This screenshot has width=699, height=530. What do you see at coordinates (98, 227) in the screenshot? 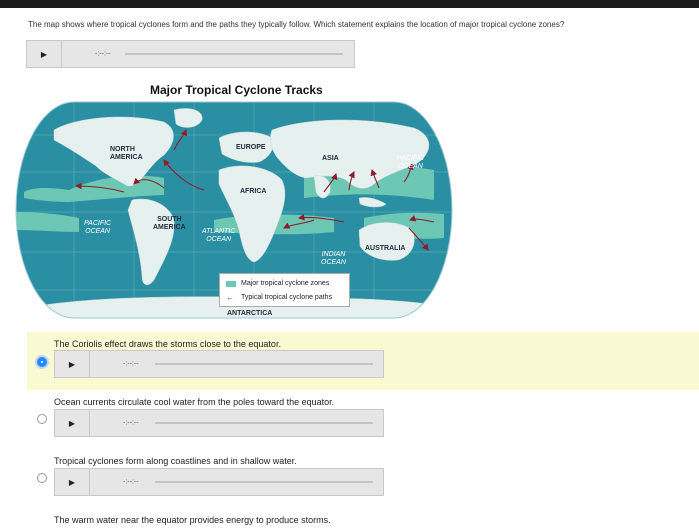
I see `label-pacific-ocean-left: PACIFIC OCEAN` at bounding box center [98, 227].